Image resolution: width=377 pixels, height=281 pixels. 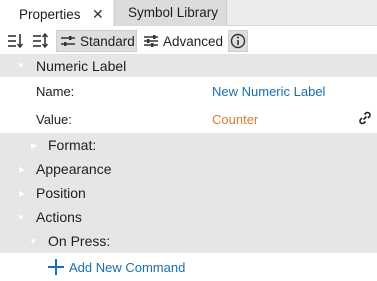 What do you see at coordinates (188, 217) in the screenshot?
I see `group-actions: ▼ Actions` at bounding box center [188, 217].